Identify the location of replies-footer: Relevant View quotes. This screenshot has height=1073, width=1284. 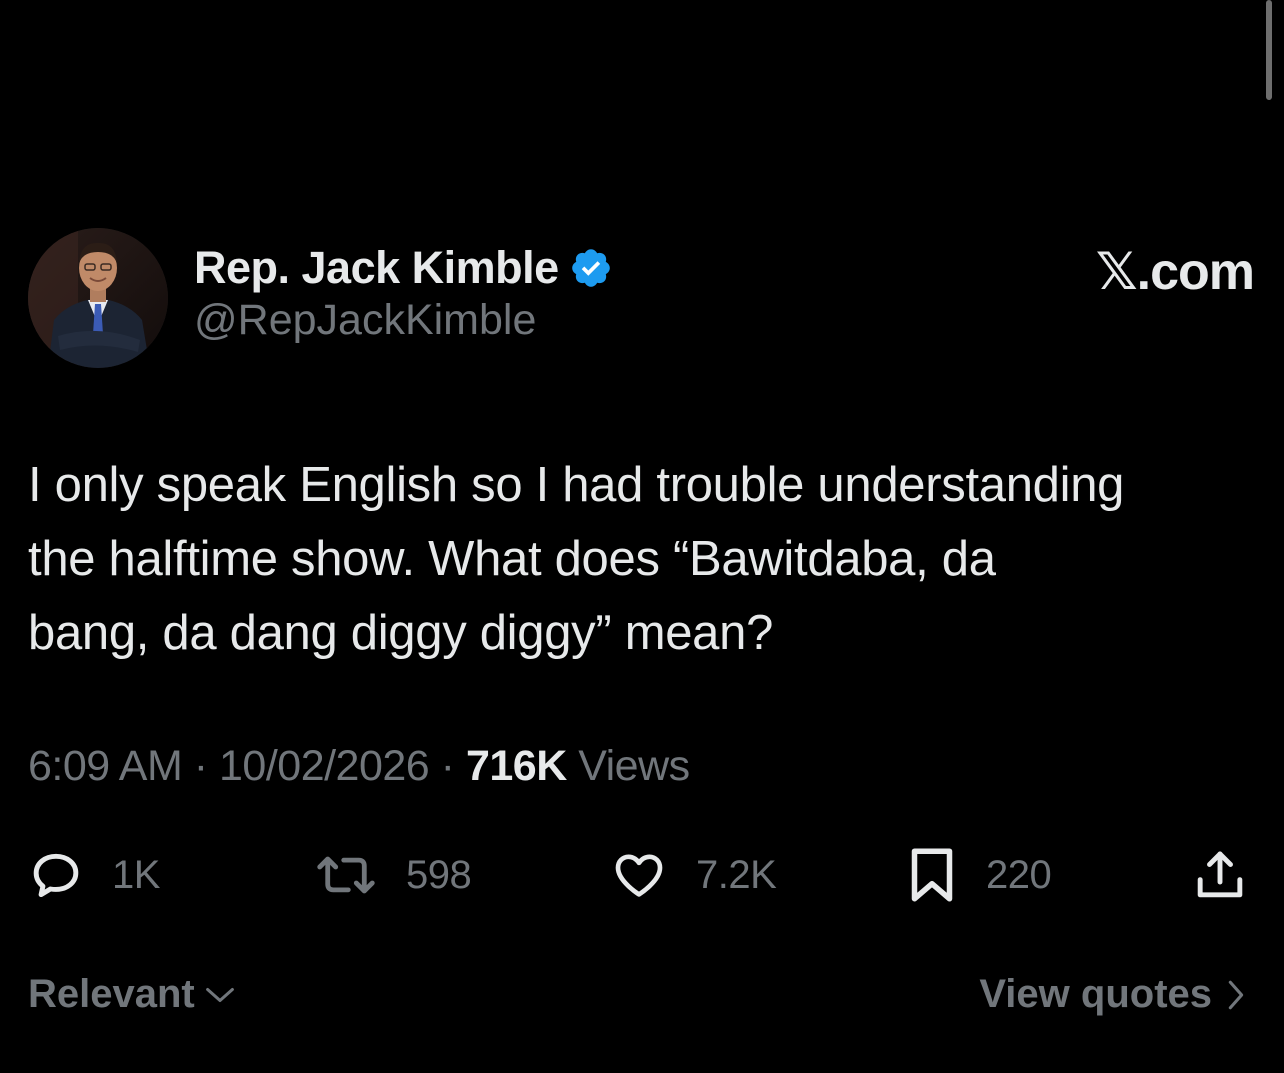
(637, 1002).